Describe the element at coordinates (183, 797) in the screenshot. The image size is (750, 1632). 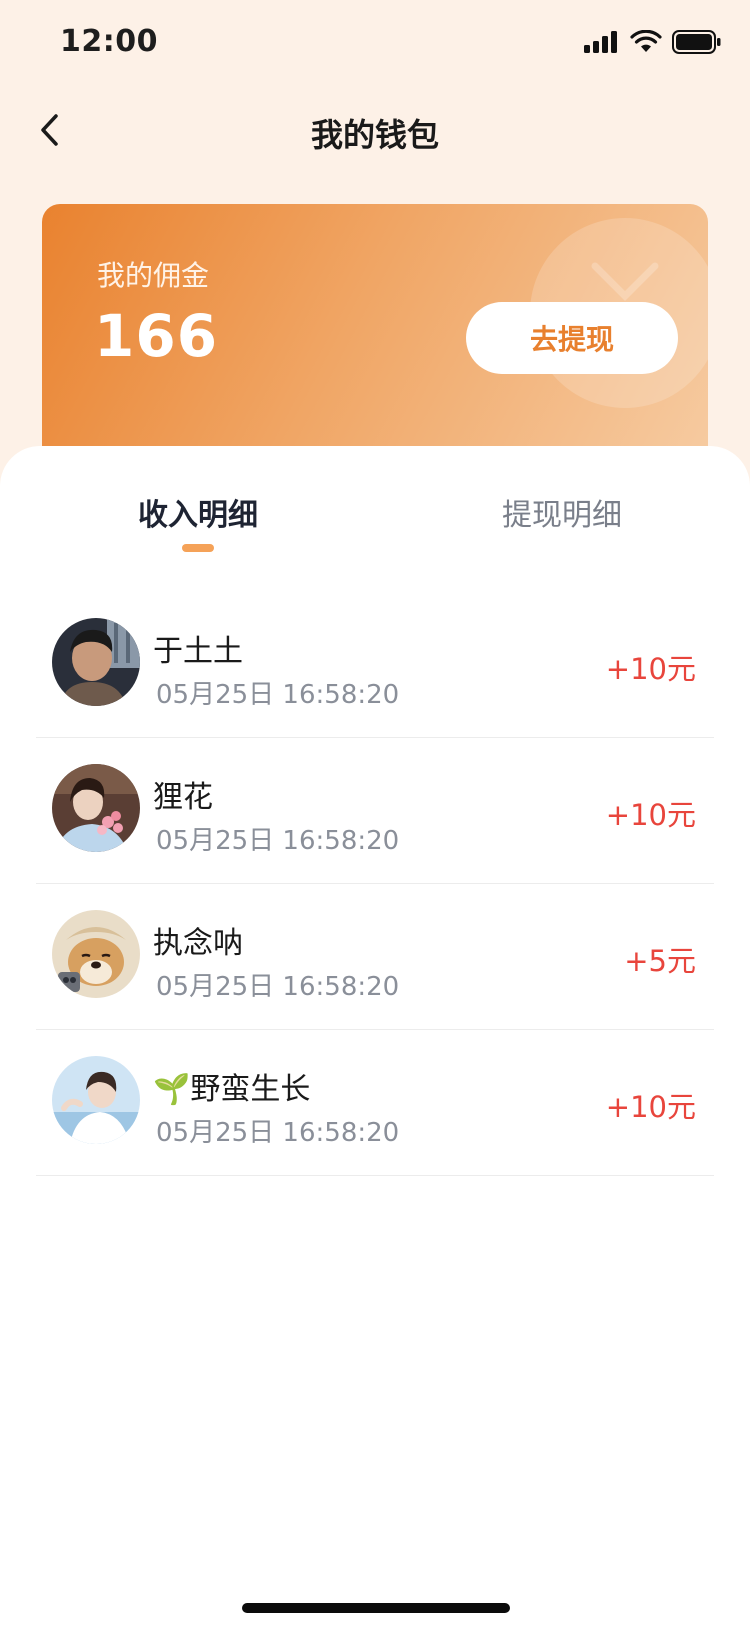
I see `item-name: 狸花` at that location.